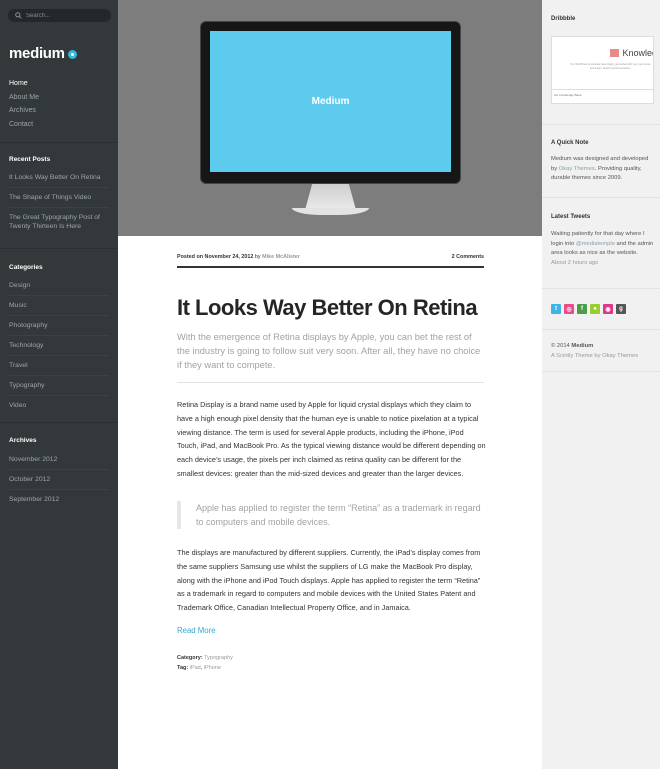 The height and width of the screenshot is (769, 660). What do you see at coordinates (24, 86) in the screenshot?
I see `nav-item-home: Home` at bounding box center [24, 86].